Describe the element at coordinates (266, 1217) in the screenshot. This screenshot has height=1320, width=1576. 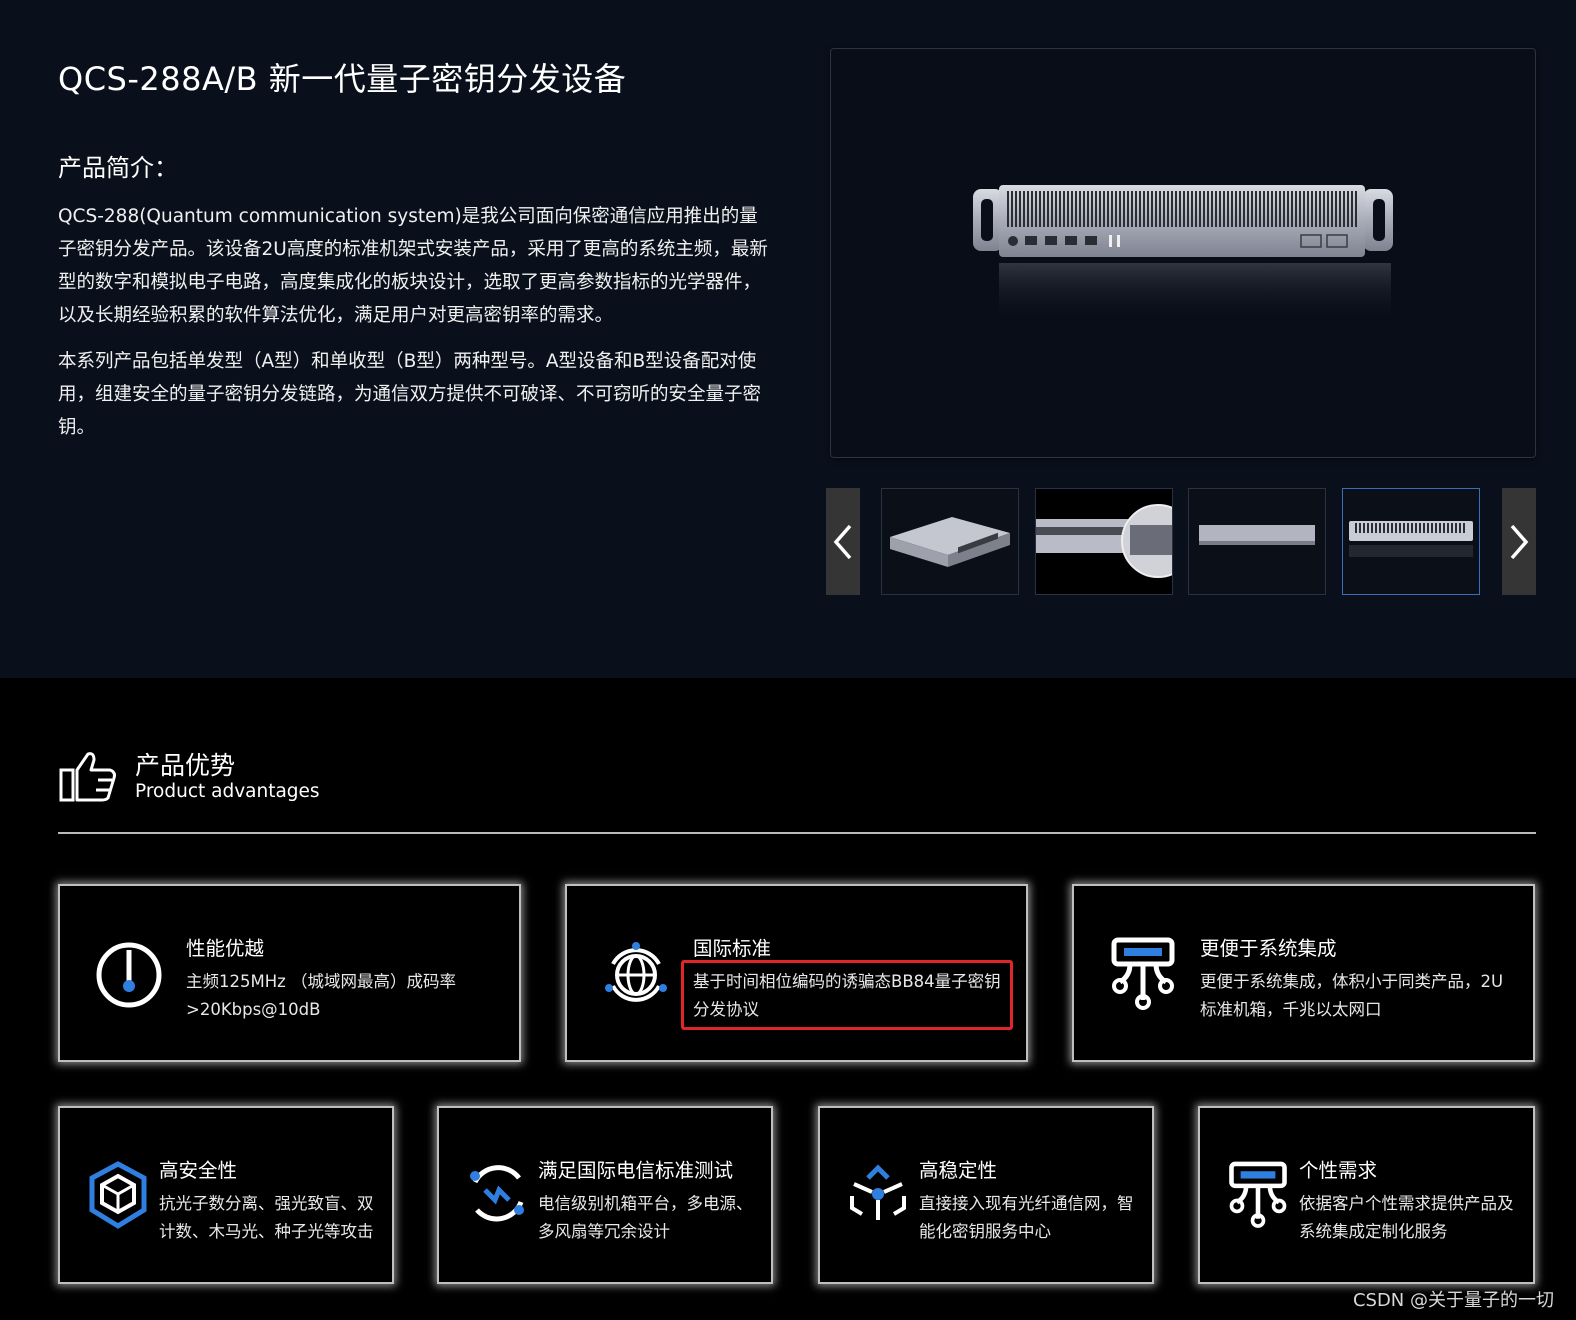
I see `card-desc: 抗光子数分离、强光致盲、双计数、木马光、种子光等攻击` at that location.